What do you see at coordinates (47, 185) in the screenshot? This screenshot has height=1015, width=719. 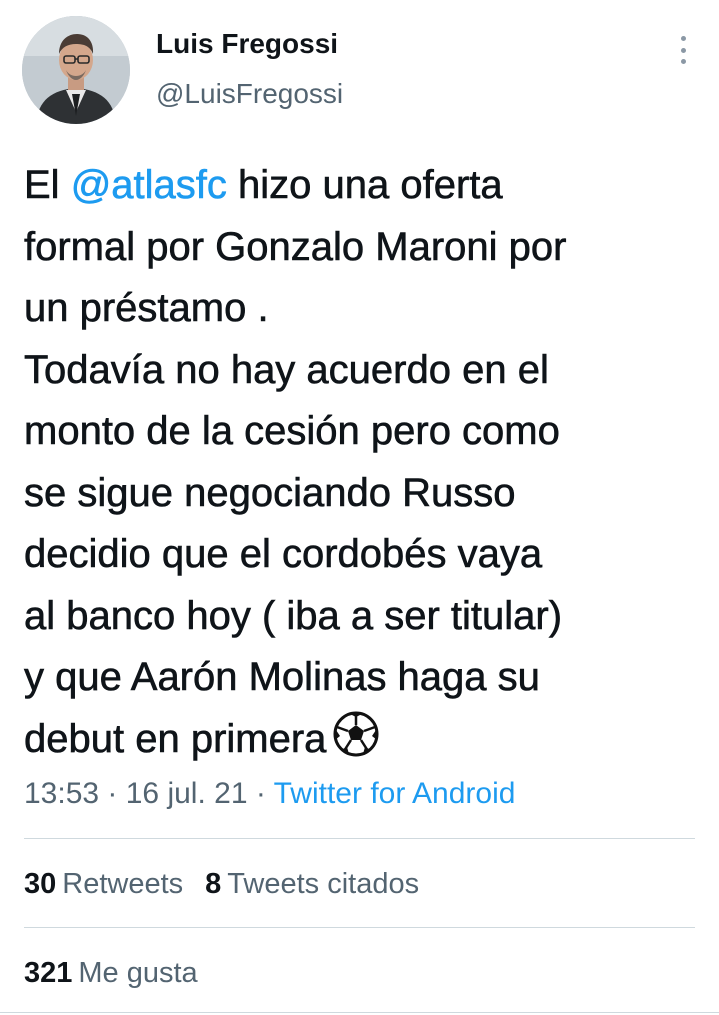 I see `tweet-text-segment: El` at bounding box center [47, 185].